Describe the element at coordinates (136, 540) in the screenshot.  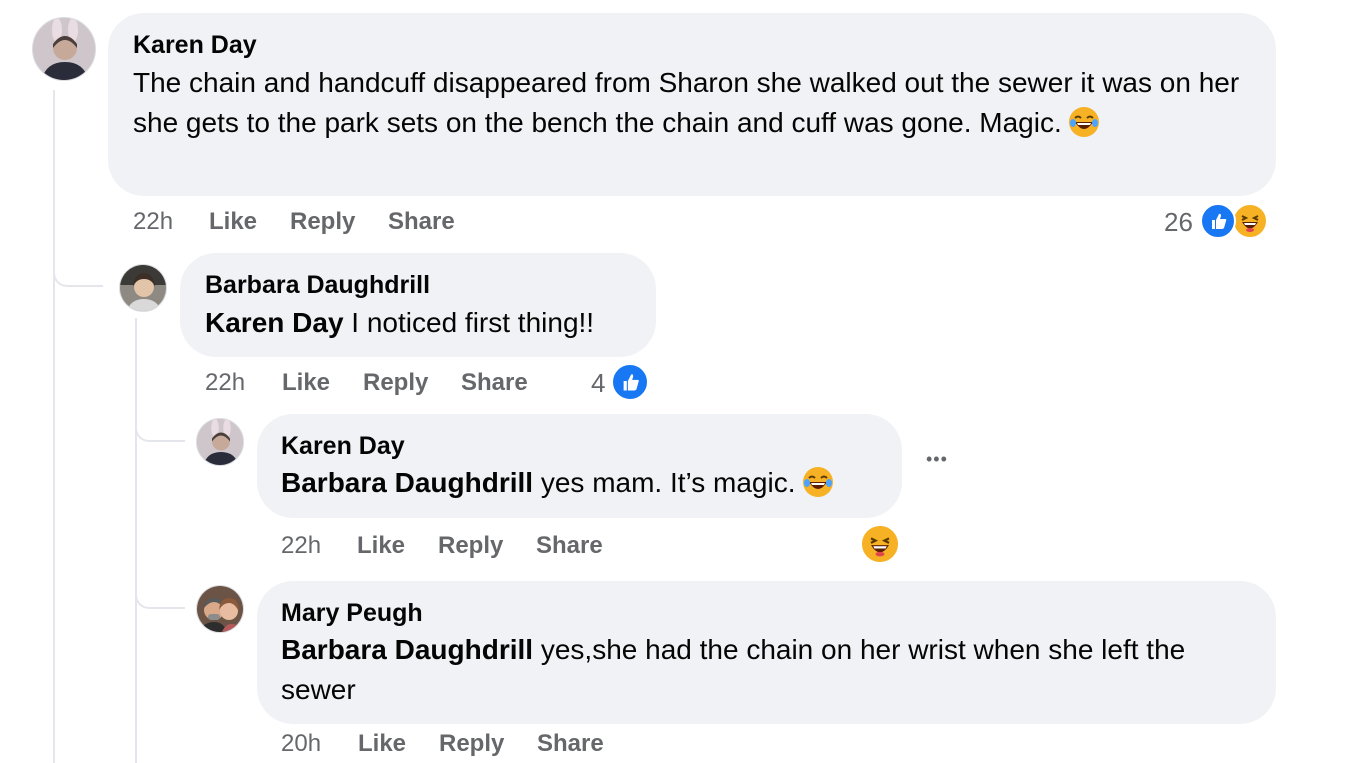
I see `thread-line-reply` at that location.